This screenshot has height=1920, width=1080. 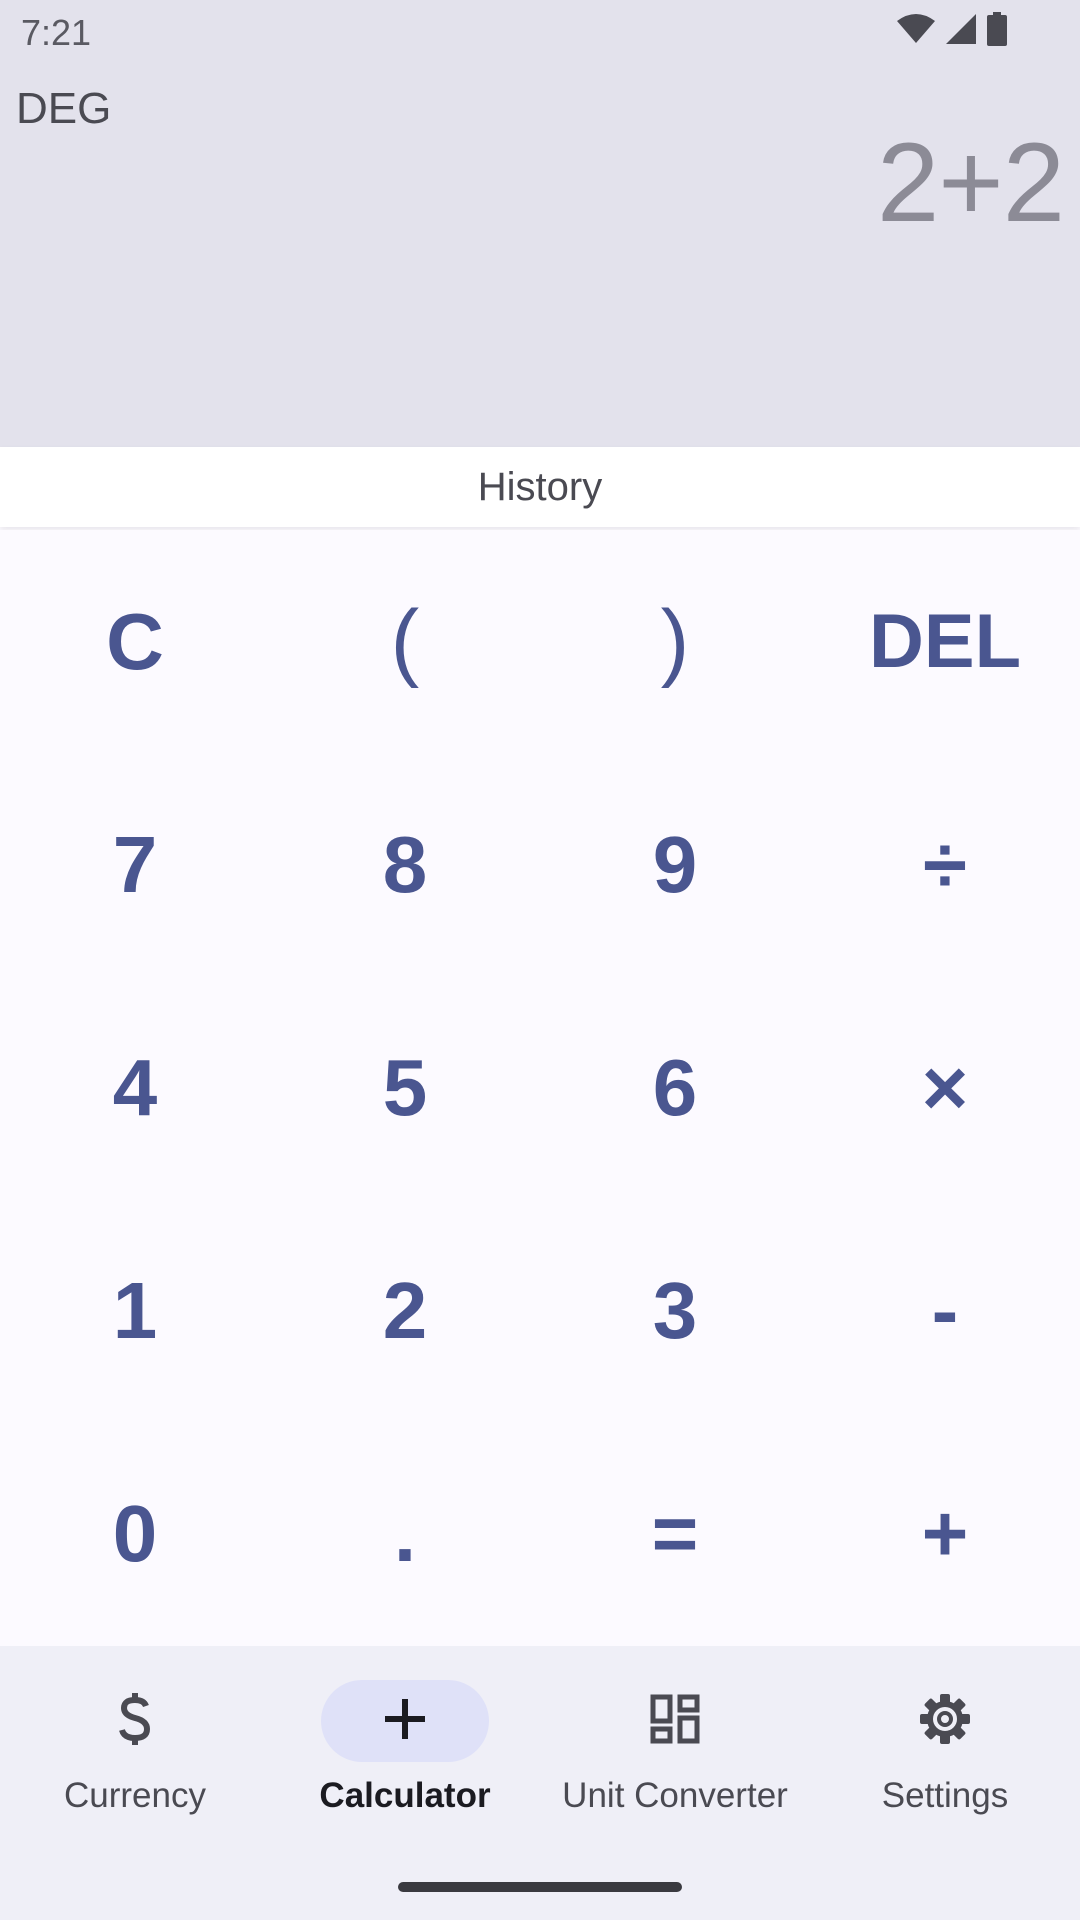 I want to click on delete-button: DEL, so click(x=945, y=641).